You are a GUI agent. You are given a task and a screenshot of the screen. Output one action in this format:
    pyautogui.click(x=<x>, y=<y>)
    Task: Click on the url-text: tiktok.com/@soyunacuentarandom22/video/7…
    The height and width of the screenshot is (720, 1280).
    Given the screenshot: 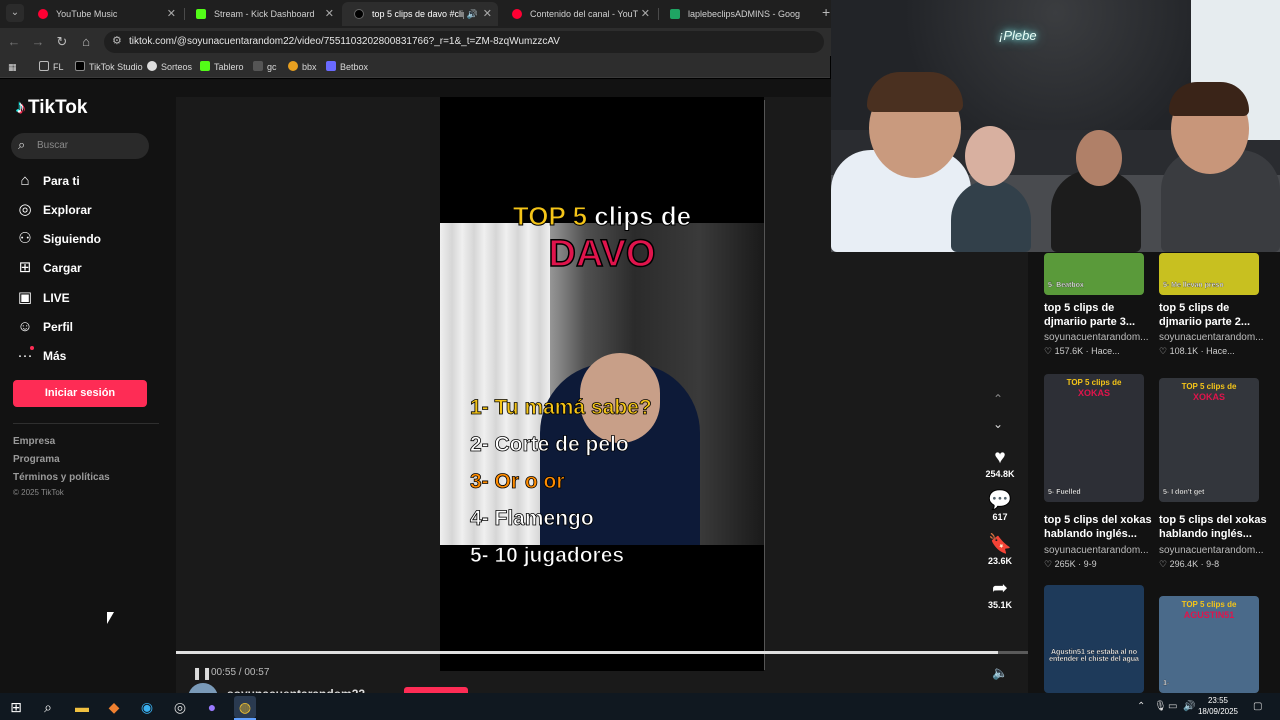 What is the action you would take?
    pyautogui.click(x=344, y=41)
    